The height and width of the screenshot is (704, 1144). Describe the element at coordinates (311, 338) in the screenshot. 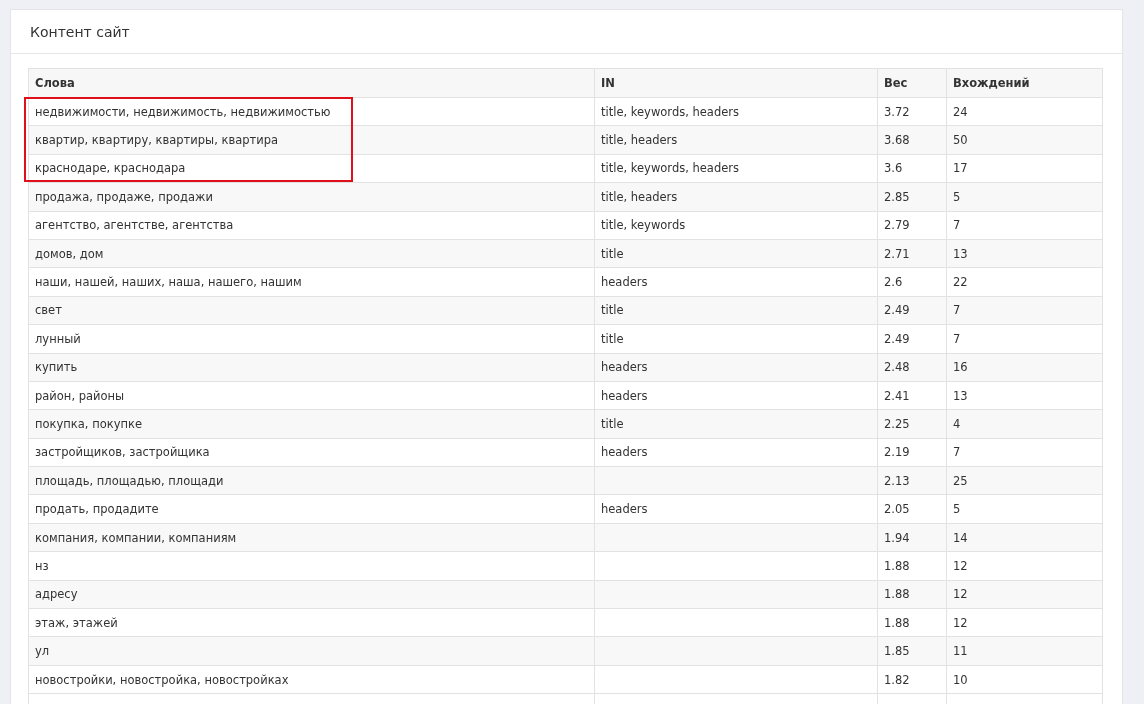

I see `table-cell: лунный` at that location.